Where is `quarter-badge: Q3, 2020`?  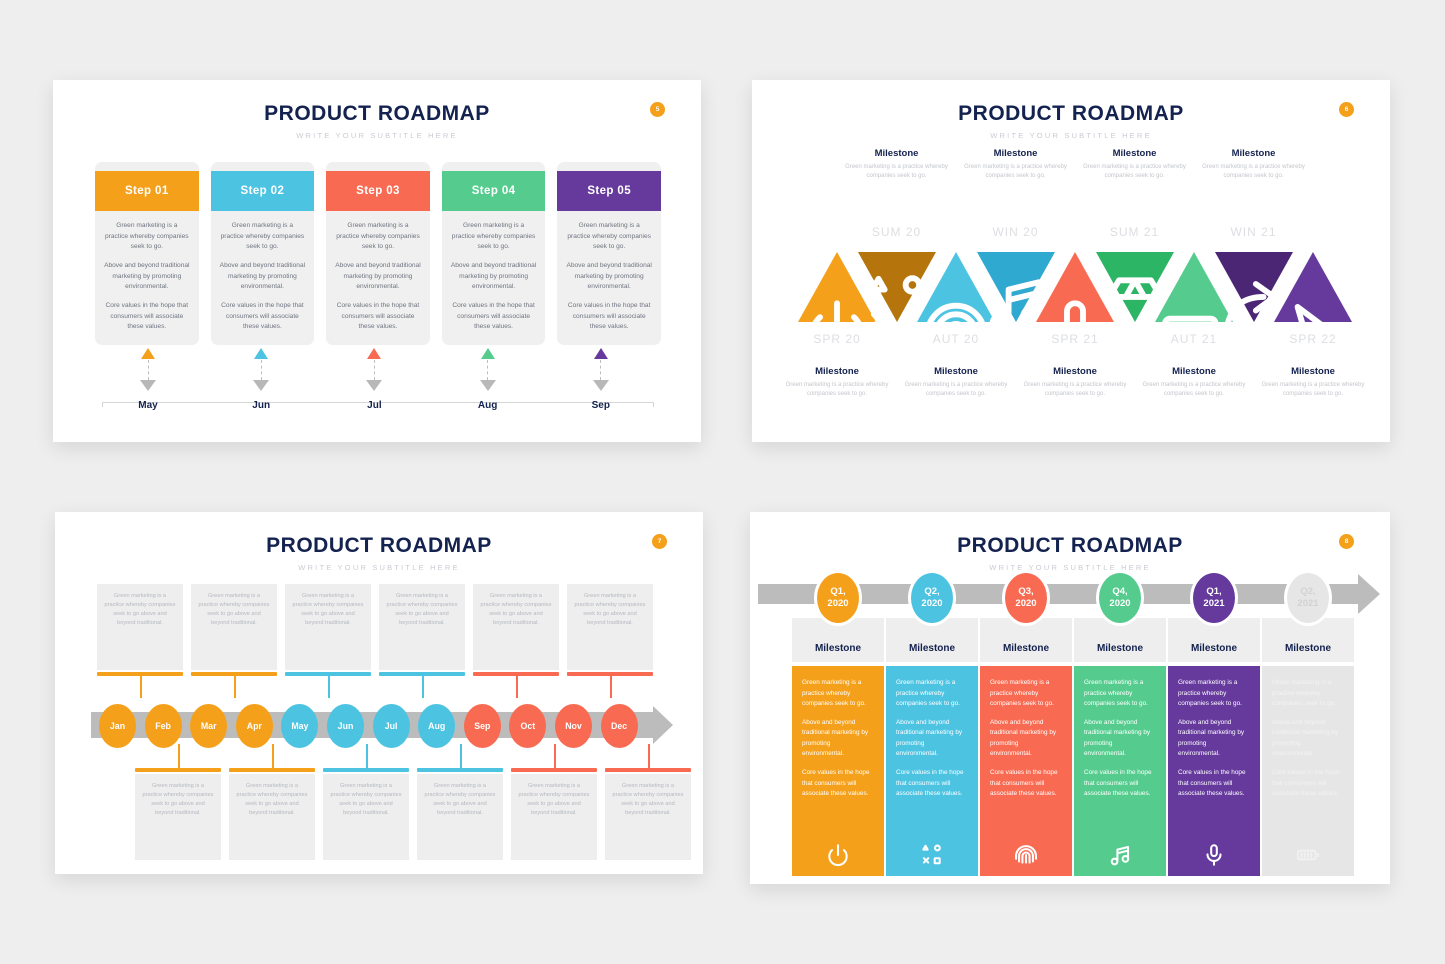 quarter-badge: Q3, 2020 is located at coordinates (1026, 598).